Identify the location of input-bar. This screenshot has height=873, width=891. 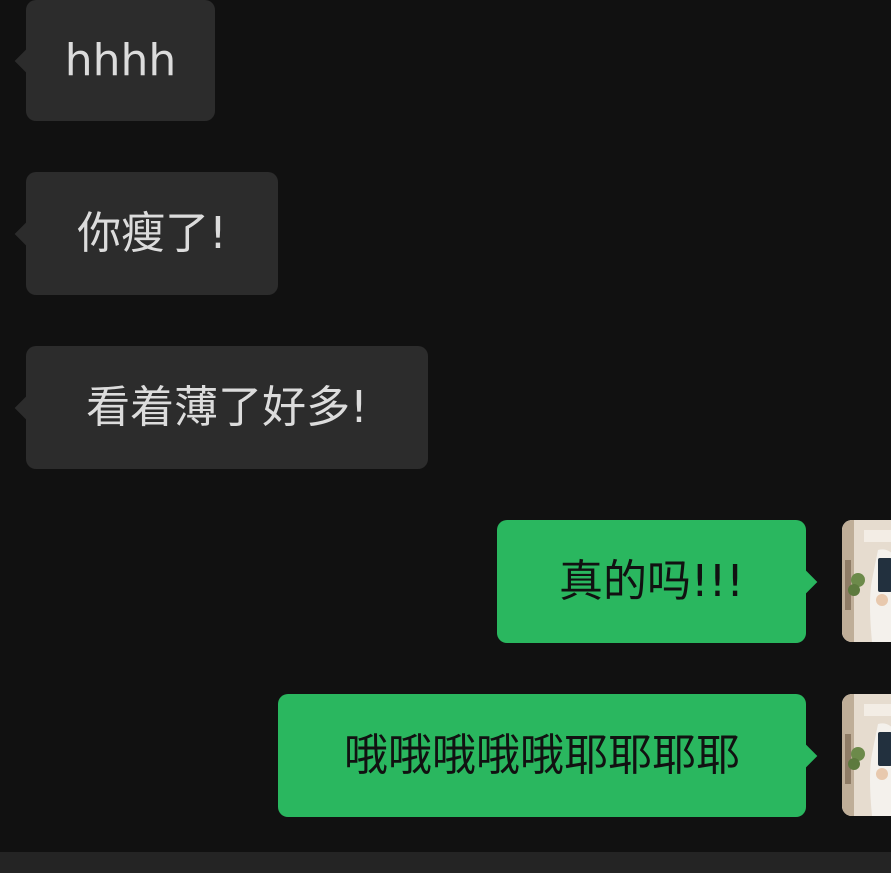
(445, 862).